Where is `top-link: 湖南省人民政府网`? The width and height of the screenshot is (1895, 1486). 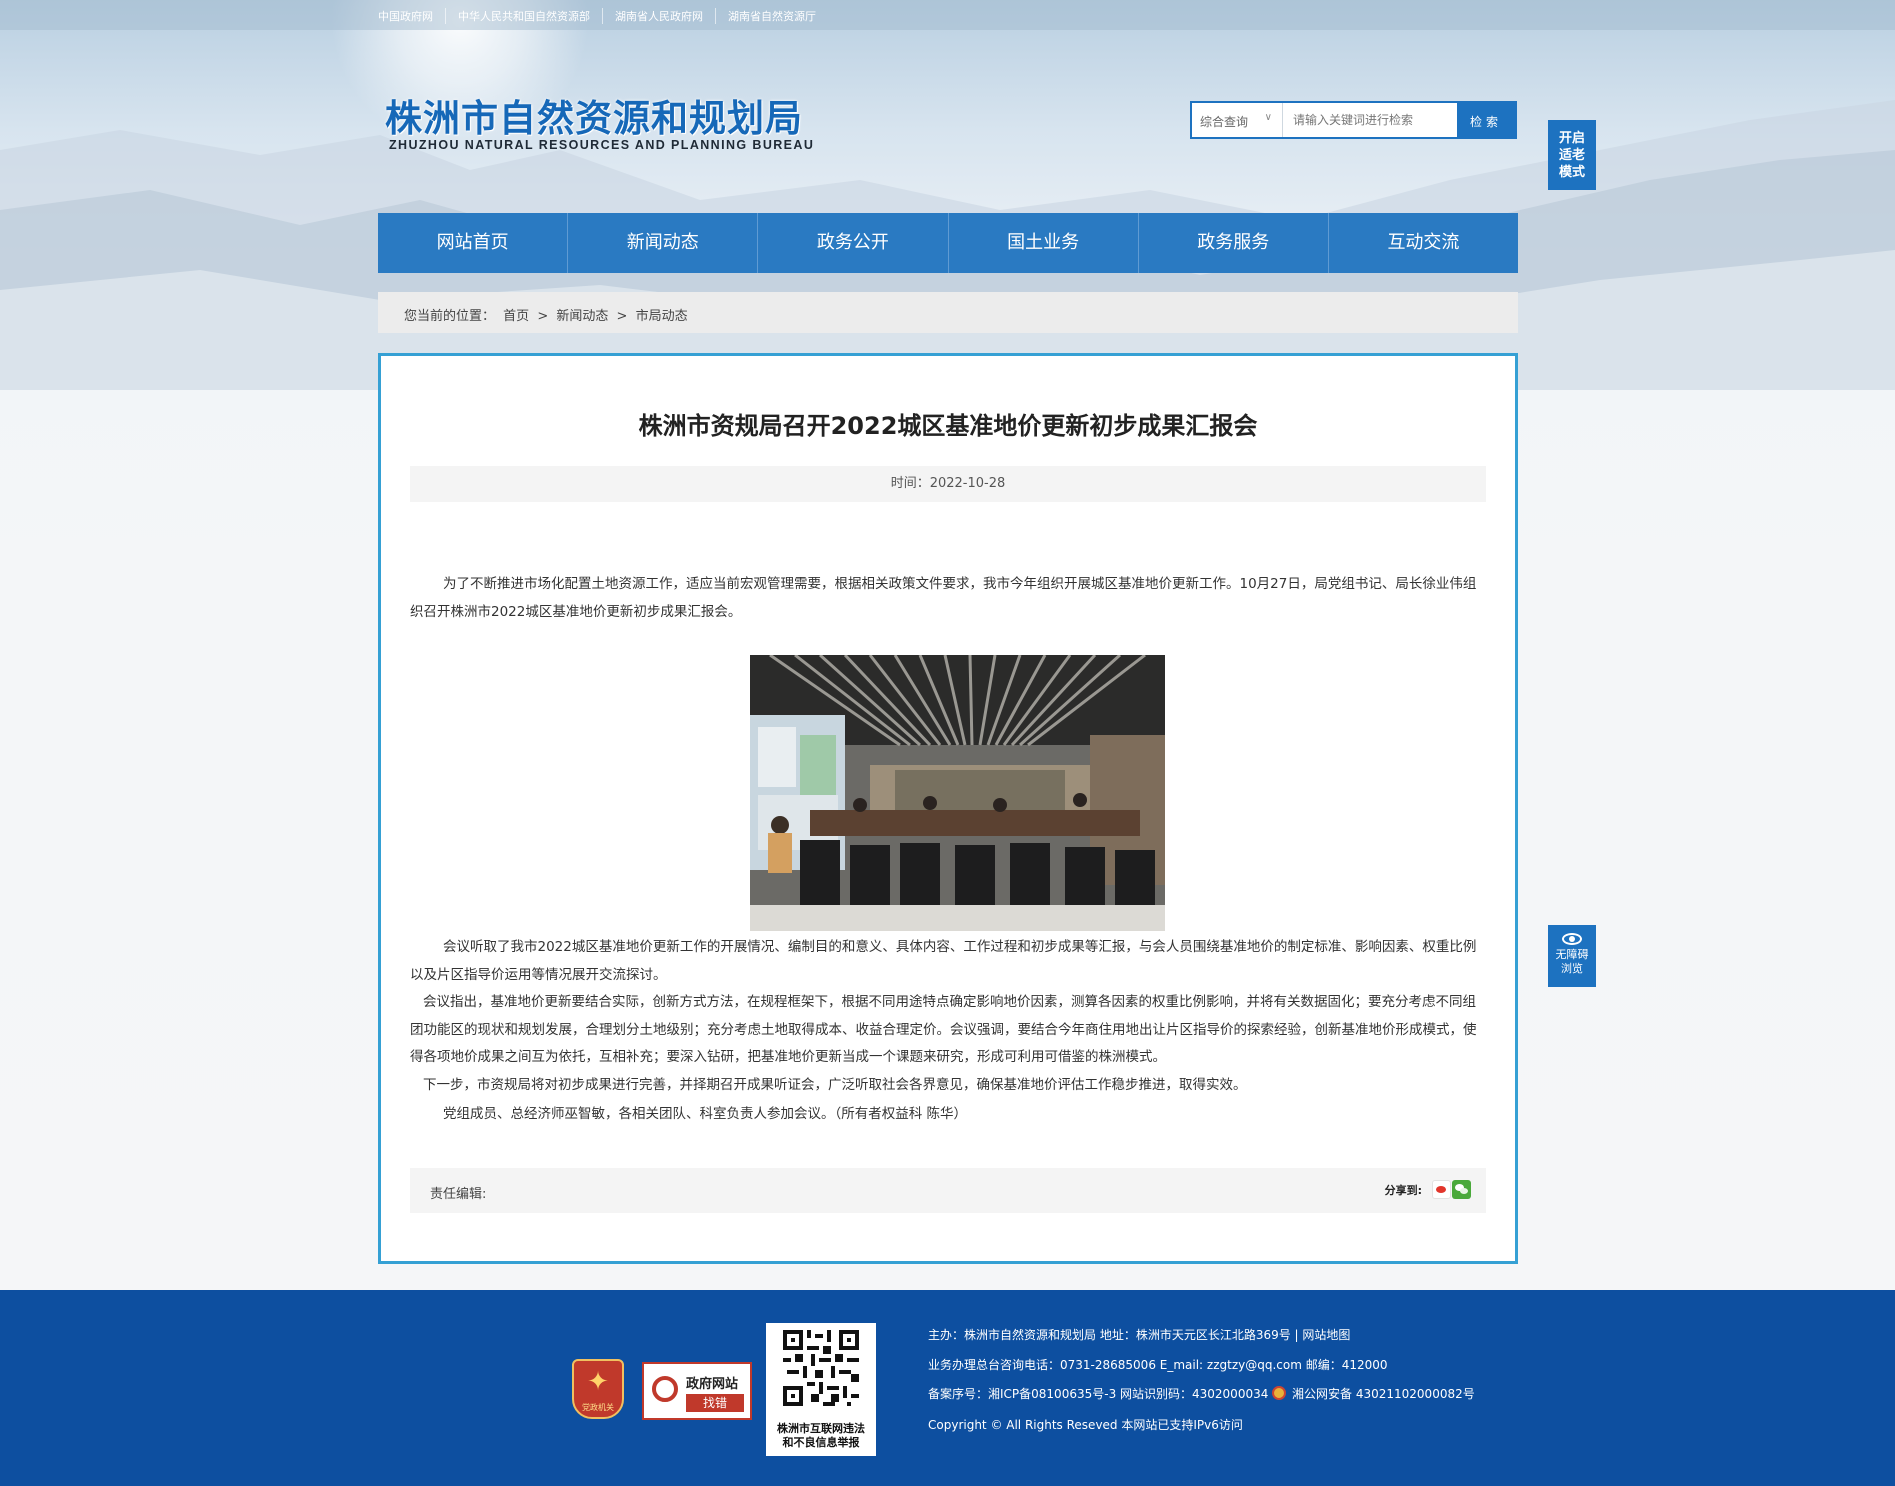 top-link: 湖南省人民政府网 is located at coordinates (658, 16).